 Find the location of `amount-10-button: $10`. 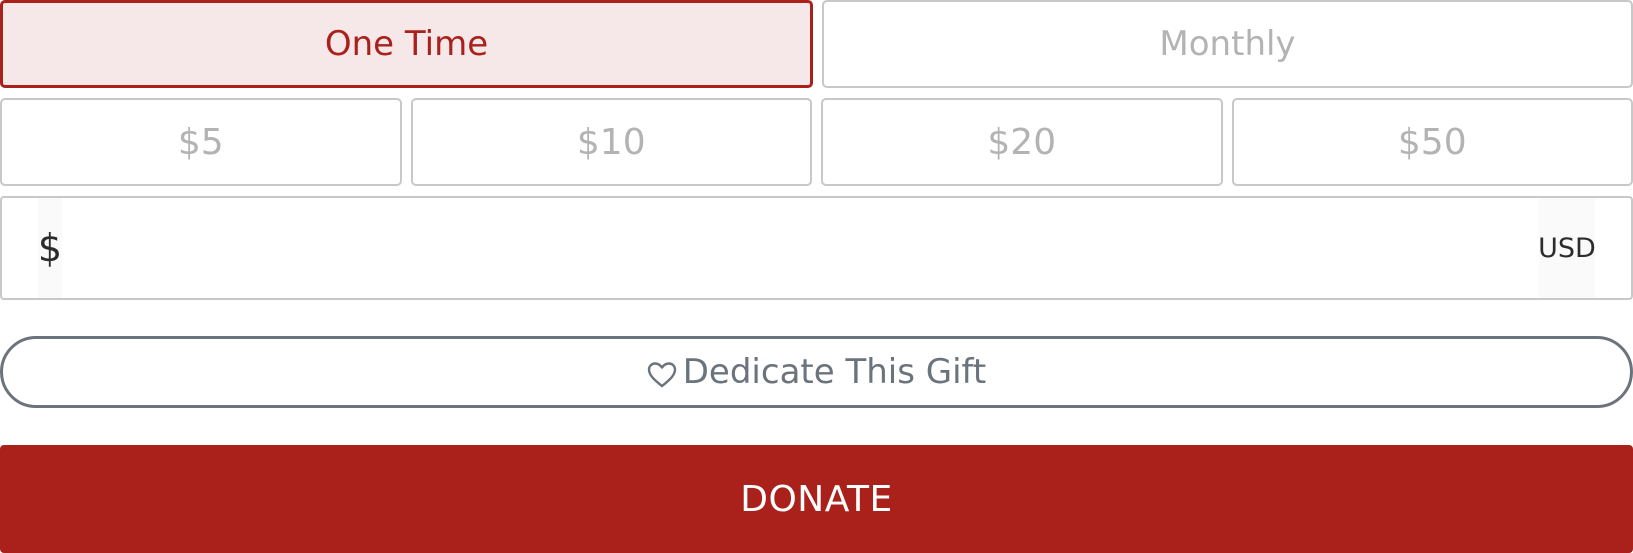

amount-10-button: $10 is located at coordinates (611, 142).